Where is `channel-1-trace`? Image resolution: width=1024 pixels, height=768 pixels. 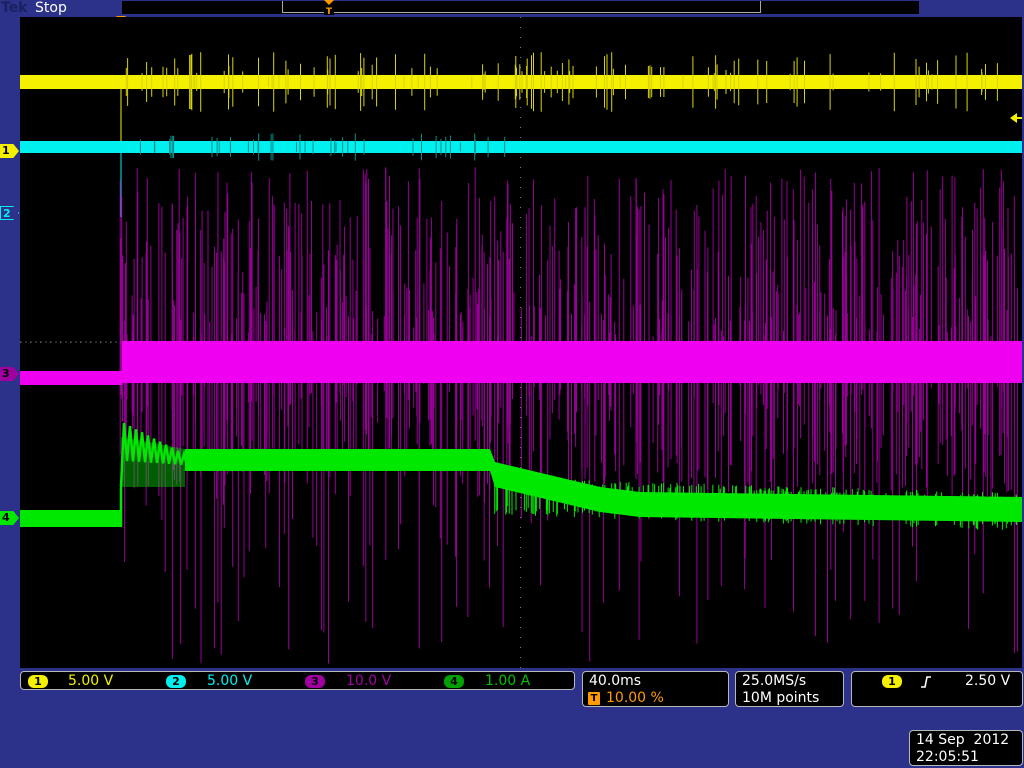
channel-1-trace is located at coordinates (521, 82).